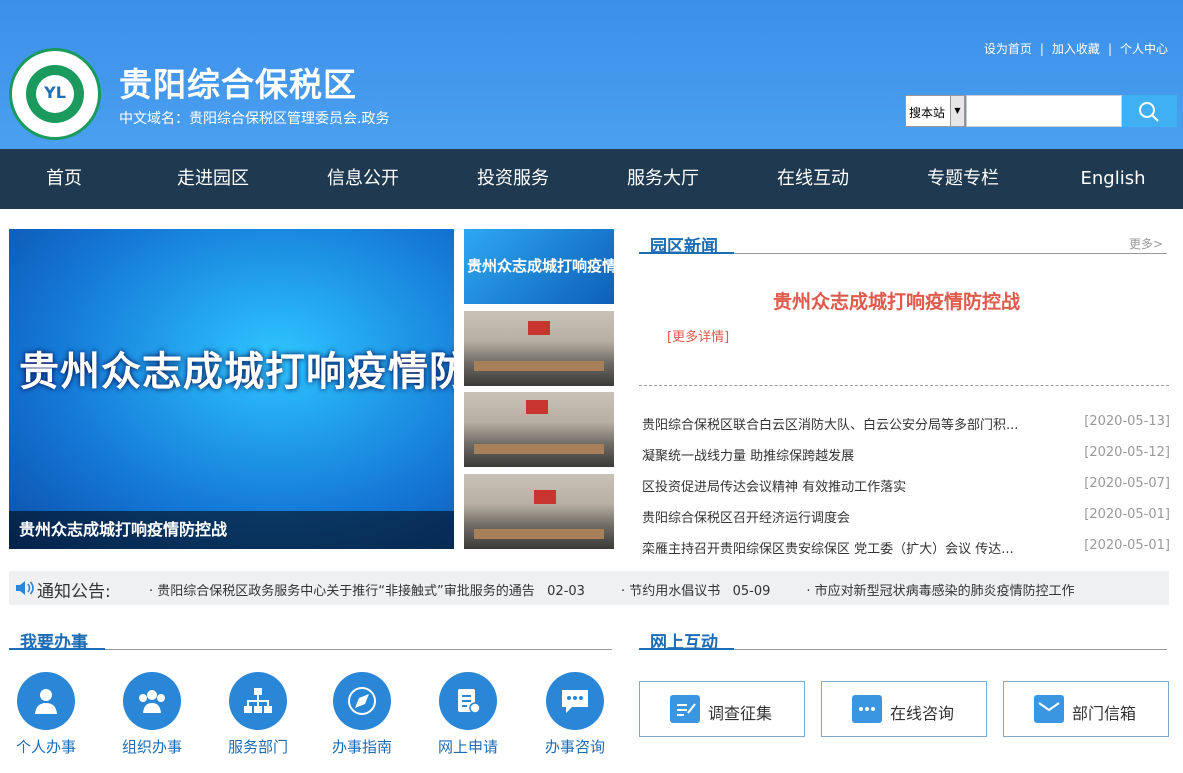 Image resolution: width=1183 pixels, height=773 pixels. What do you see at coordinates (1044, 111) in the screenshot?
I see `search-input` at bounding box center [1044, 111].